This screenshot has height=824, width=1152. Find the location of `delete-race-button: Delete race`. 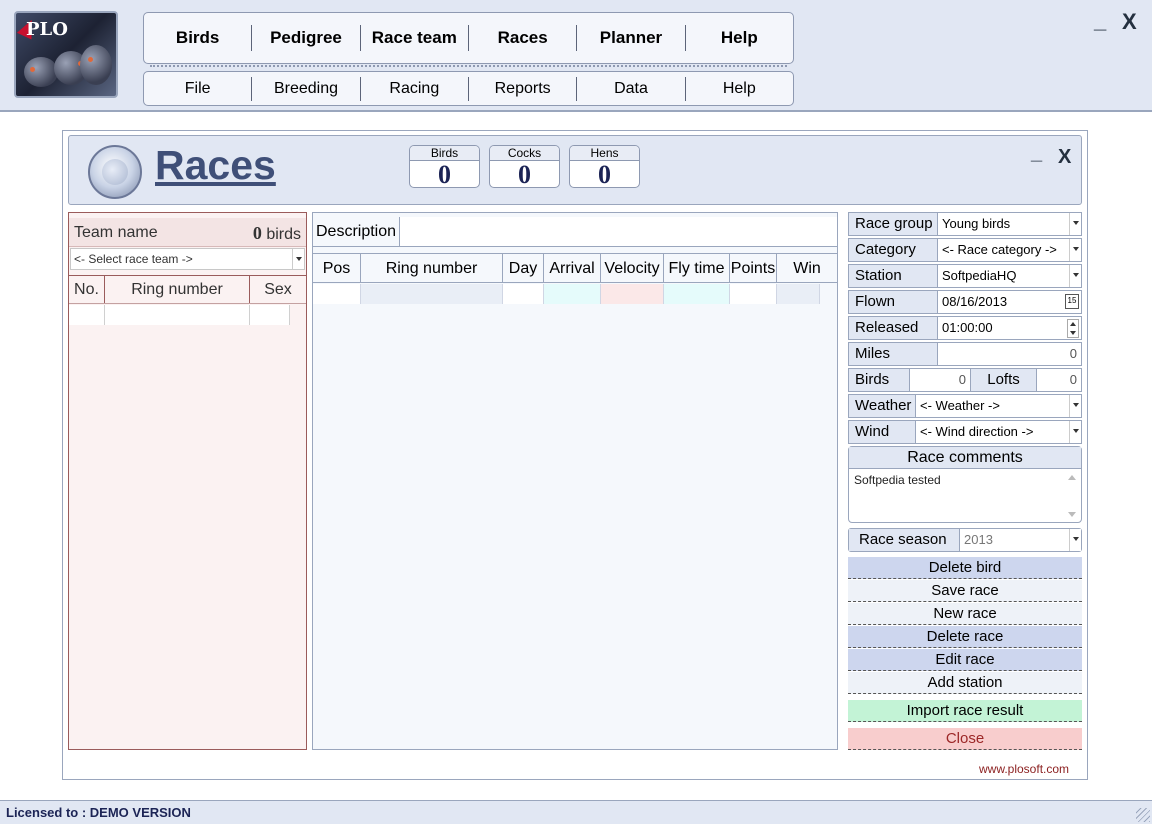

delete-race-button: Delete race is located at coordinates (965, 637).